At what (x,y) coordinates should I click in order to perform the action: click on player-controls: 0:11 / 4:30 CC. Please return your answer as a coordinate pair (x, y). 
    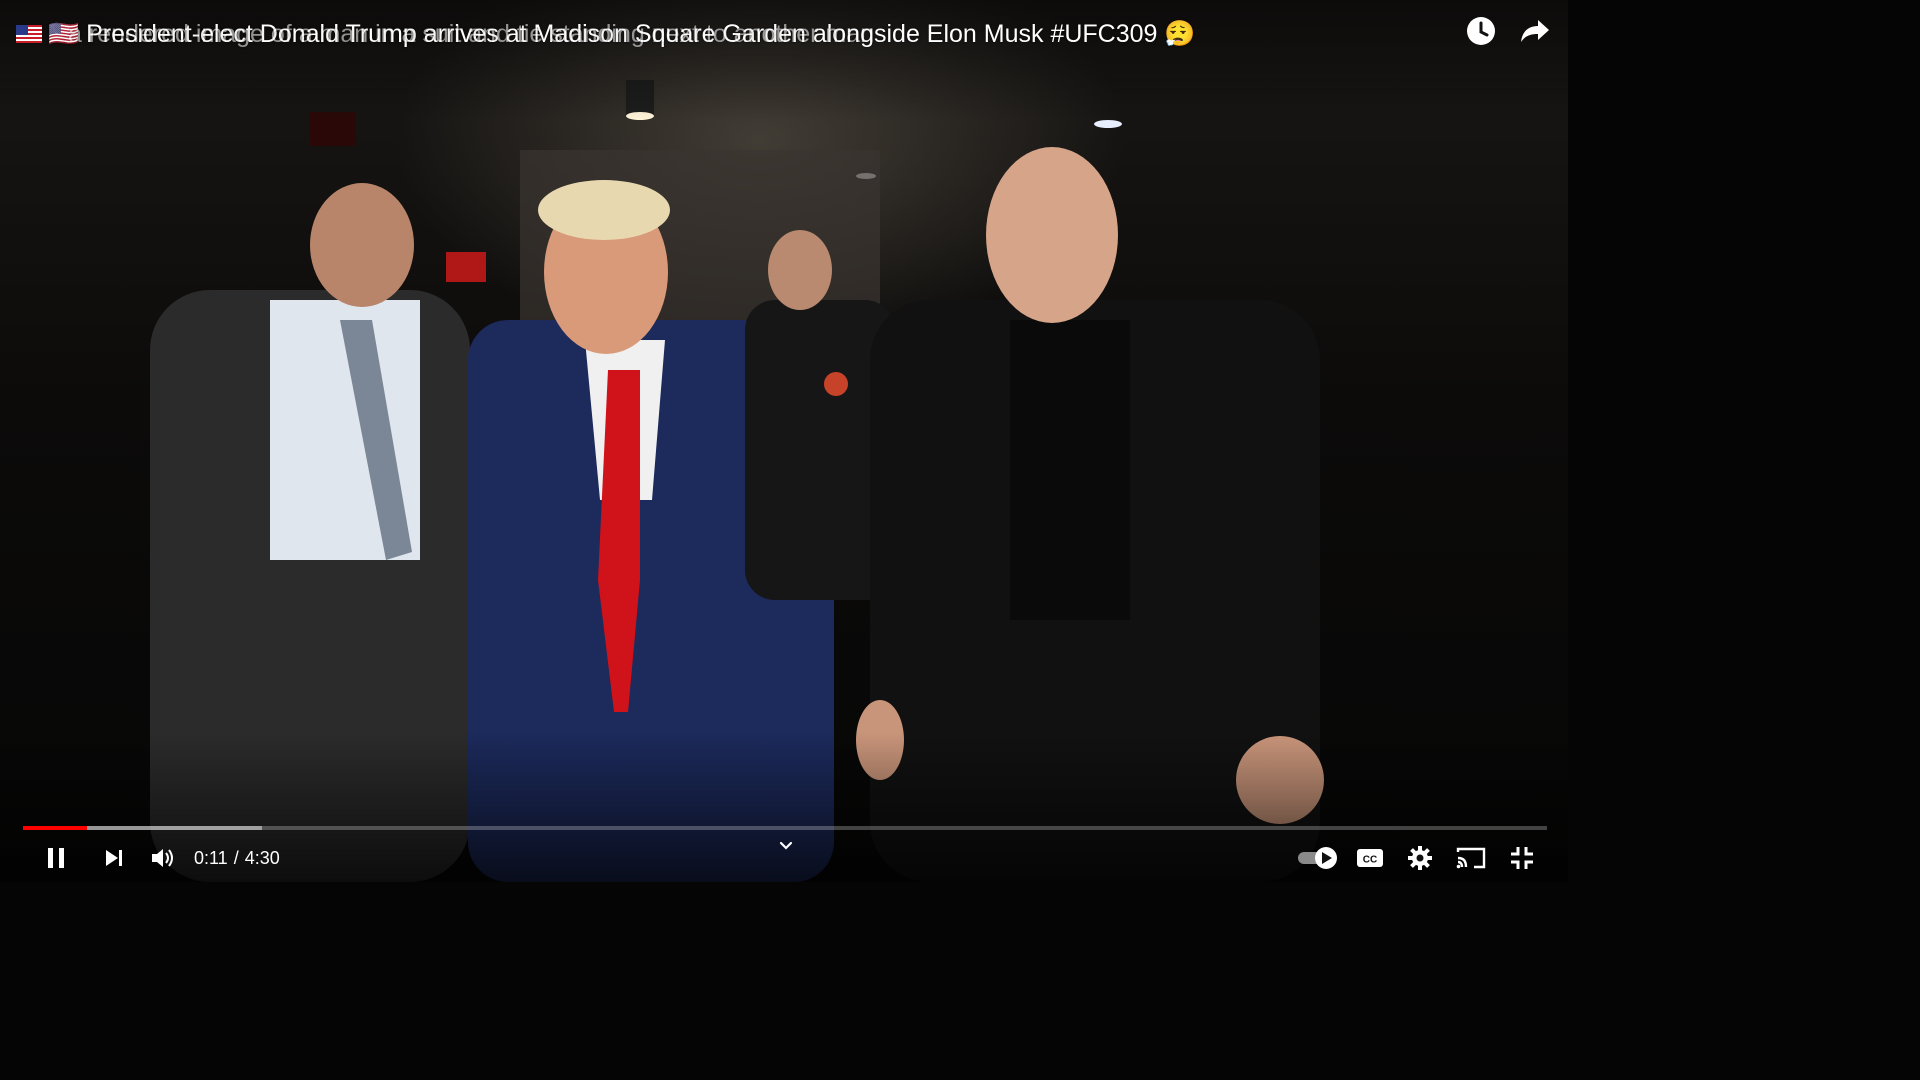
    Looking at the image, I should click on (784, 858).